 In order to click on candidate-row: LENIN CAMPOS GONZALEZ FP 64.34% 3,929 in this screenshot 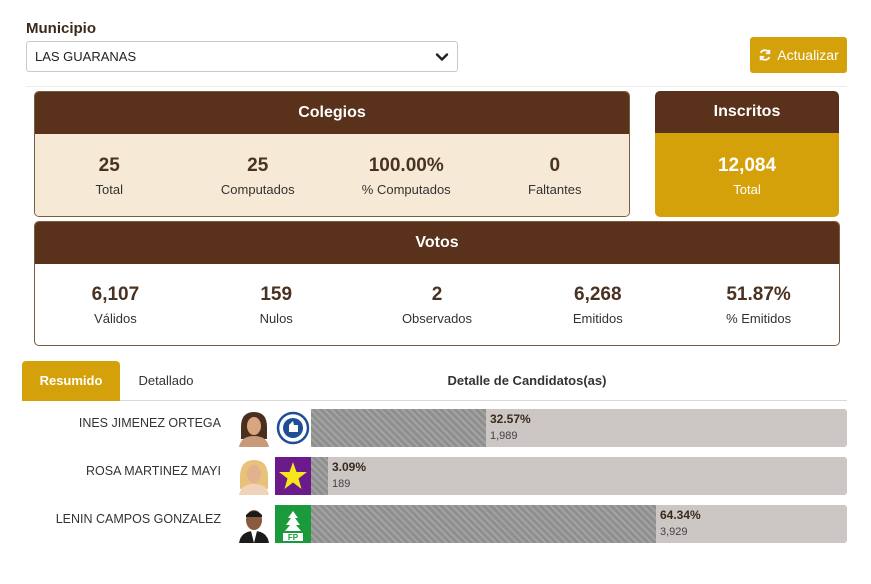, I will do `click(434, 524)`.